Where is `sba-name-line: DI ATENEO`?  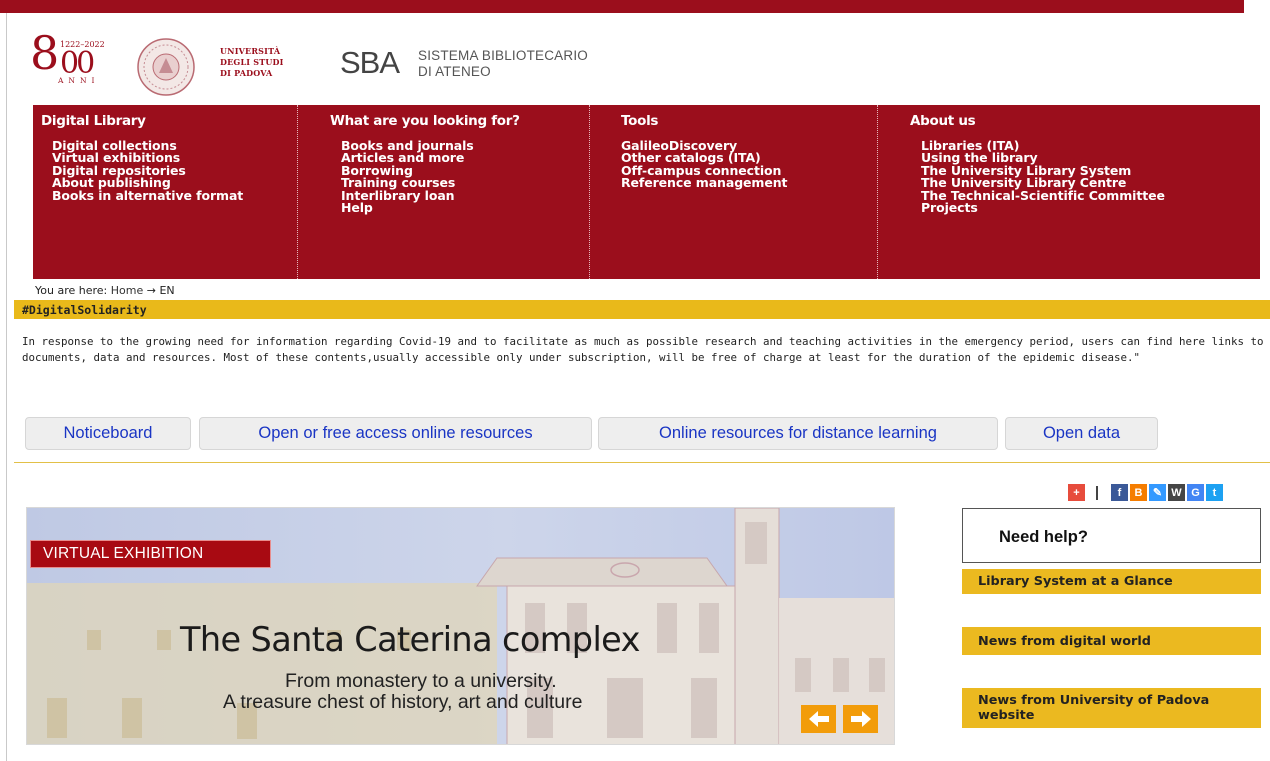 sba-name-line: DI ATENEO is located at coordinates (454, 71).